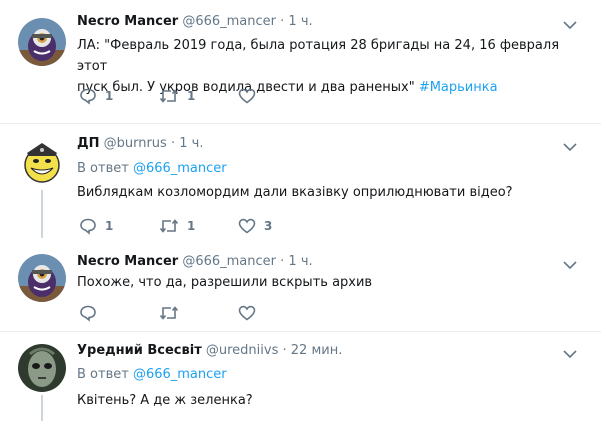 The height and width of the screenshot is (421, 601). What do you see at coordinates (242, 350) in the screenshot?
I see `author-handle: @uredniivs` at bounding box center [242, 350].